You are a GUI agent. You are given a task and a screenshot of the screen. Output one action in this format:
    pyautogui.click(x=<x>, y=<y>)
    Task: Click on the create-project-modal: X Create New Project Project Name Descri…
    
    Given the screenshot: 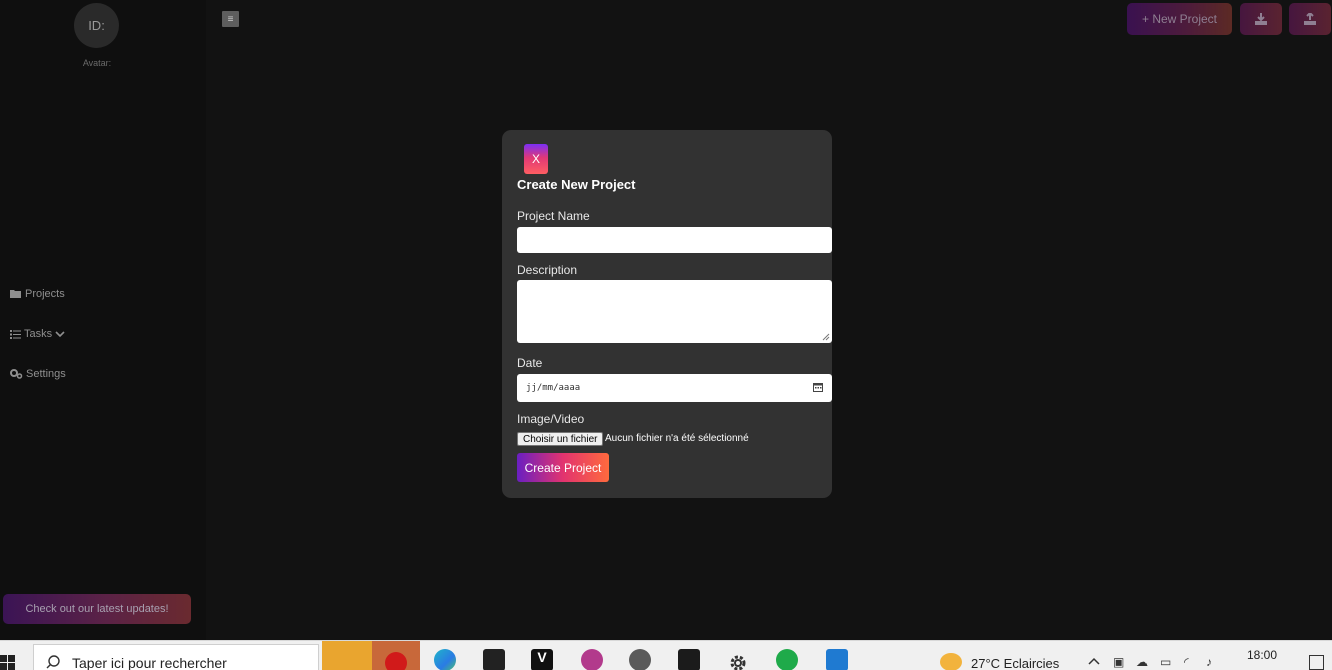 What is the action you would take?
    pyautogui.click(x=667, y=314)
    